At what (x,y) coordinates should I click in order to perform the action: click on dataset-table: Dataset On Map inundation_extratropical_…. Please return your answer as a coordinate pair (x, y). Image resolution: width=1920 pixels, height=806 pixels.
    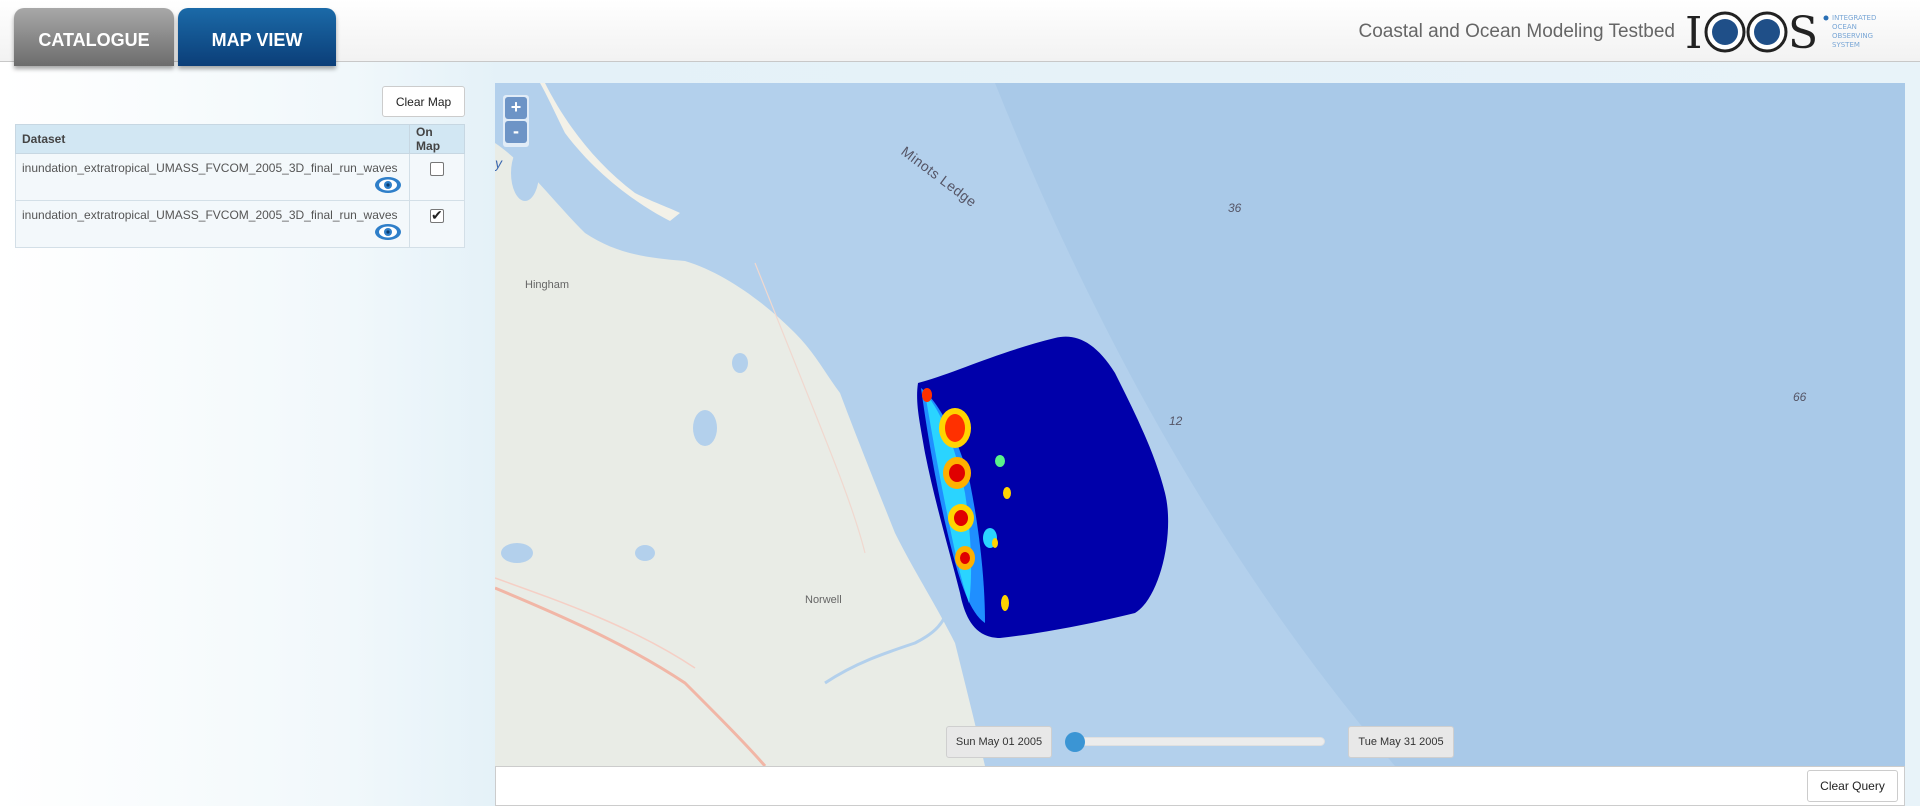
    Looking at the image, I should click on (239, 186).